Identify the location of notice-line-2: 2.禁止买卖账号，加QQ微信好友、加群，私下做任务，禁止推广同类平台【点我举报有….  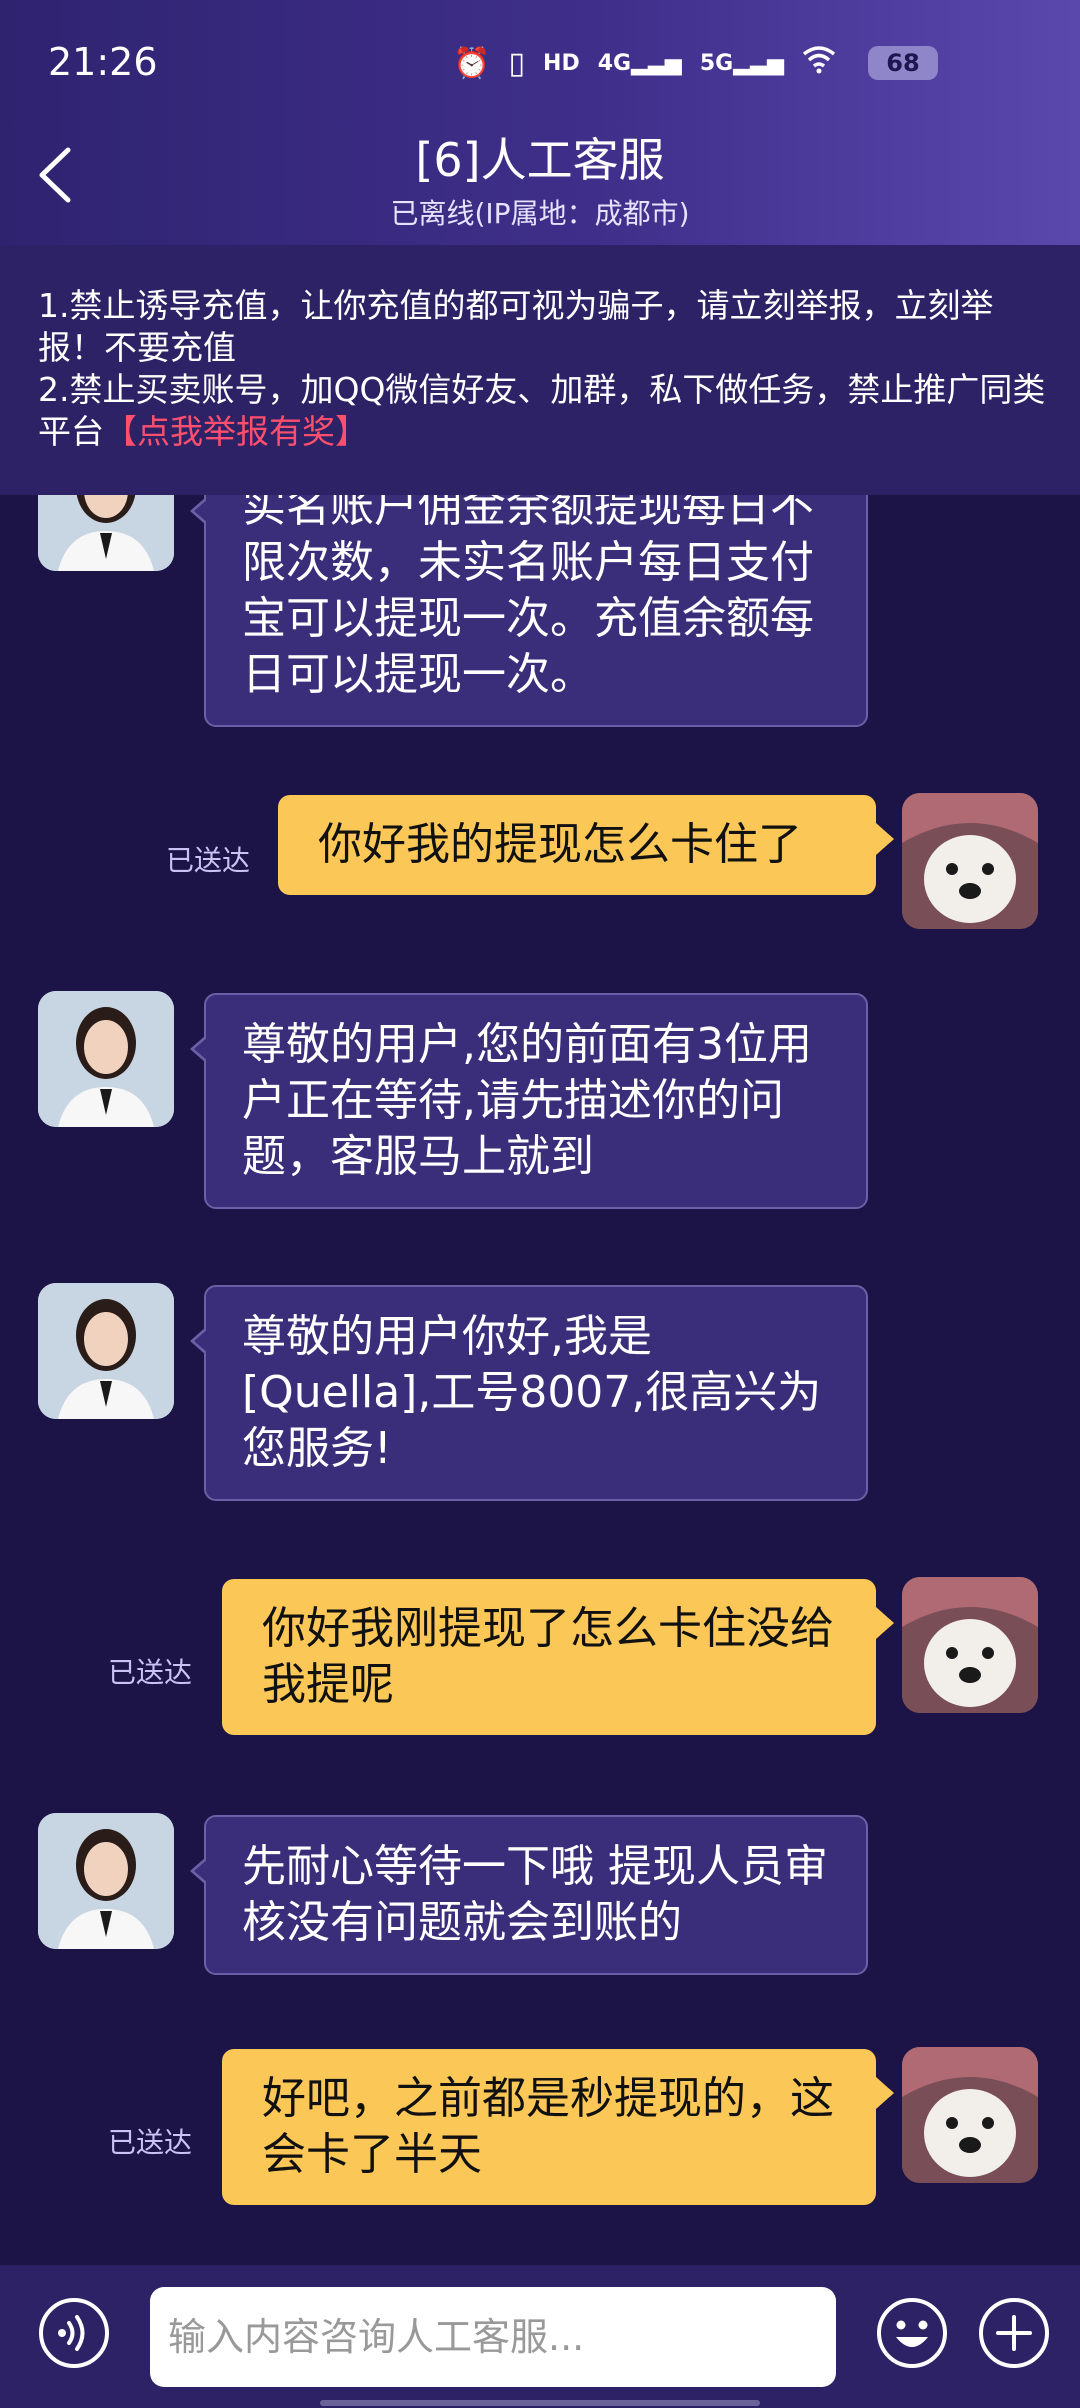
(542, 410).